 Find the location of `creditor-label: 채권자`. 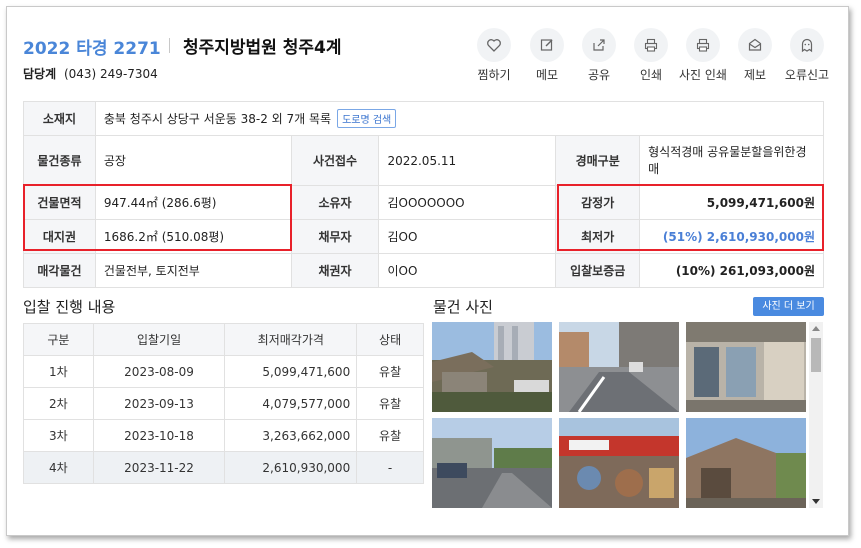

creditor-label: 채권자 is located at coordinates (335, 270).